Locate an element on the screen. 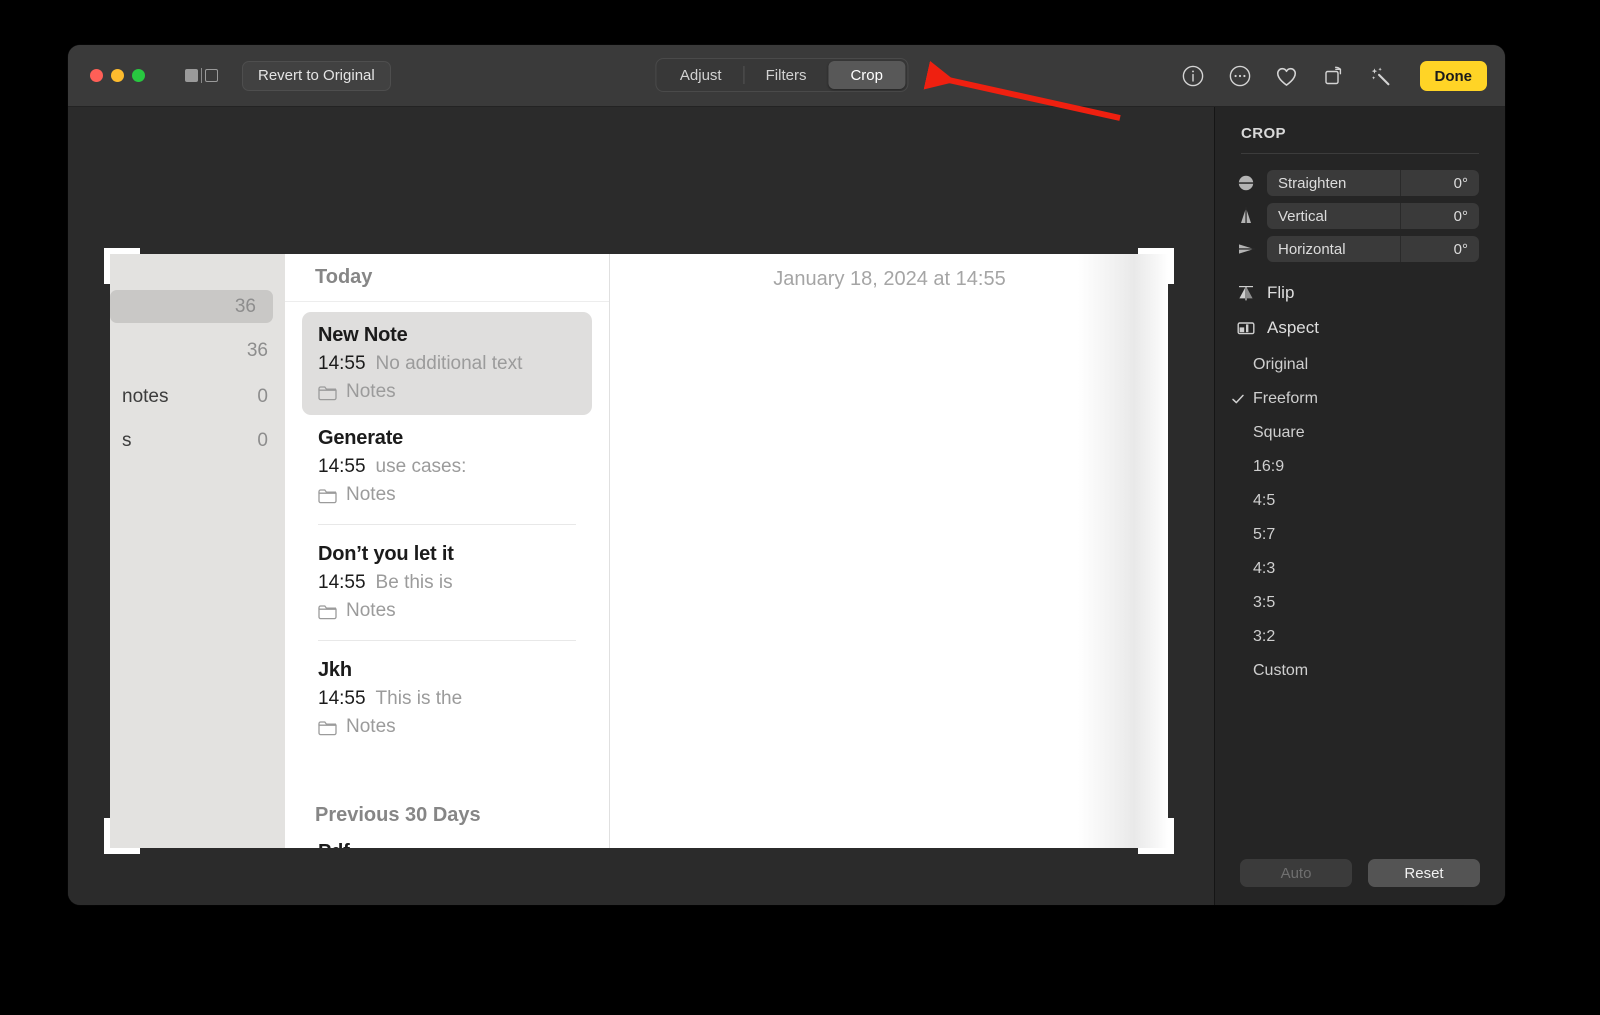 This screenshot has height=1015, width=1600. traffic-light-buttons is located at coordinates (117, 75).